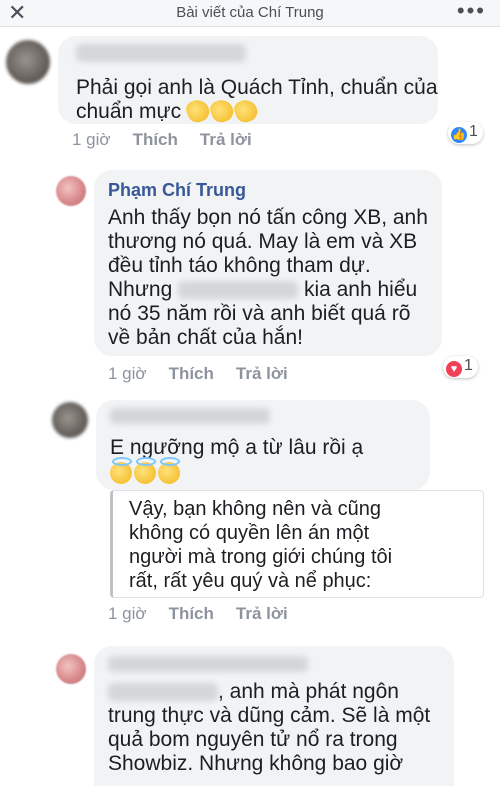 This screenshot has height=786, width=500. Describe the element at coordinates (471, 12) in the screenshot. I see `more-options-icon: •••` at that location.